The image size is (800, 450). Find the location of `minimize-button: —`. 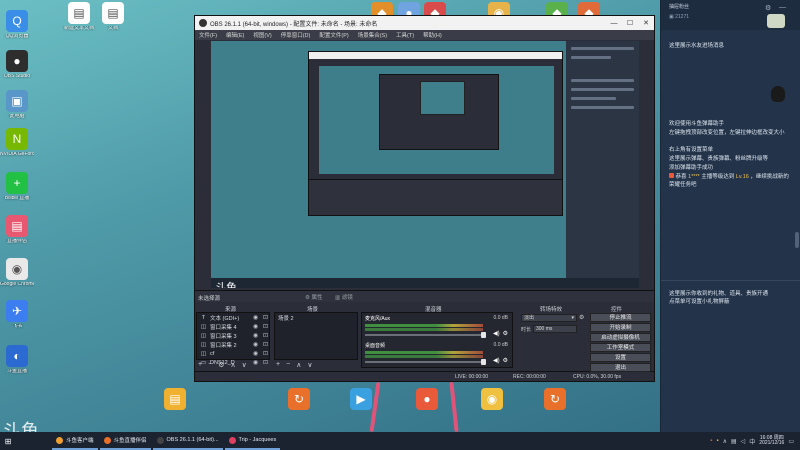

minimize-button: — is located at coordinates (614, 23).